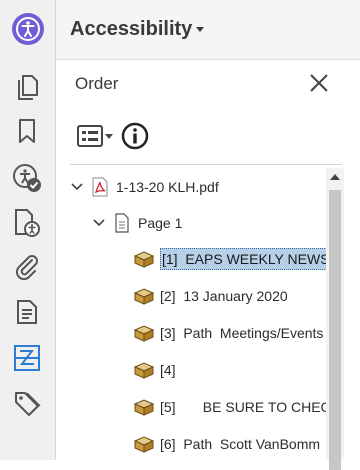  I want to click on tree-item: [6] Path Scott VanBomm, so click(227, 444).